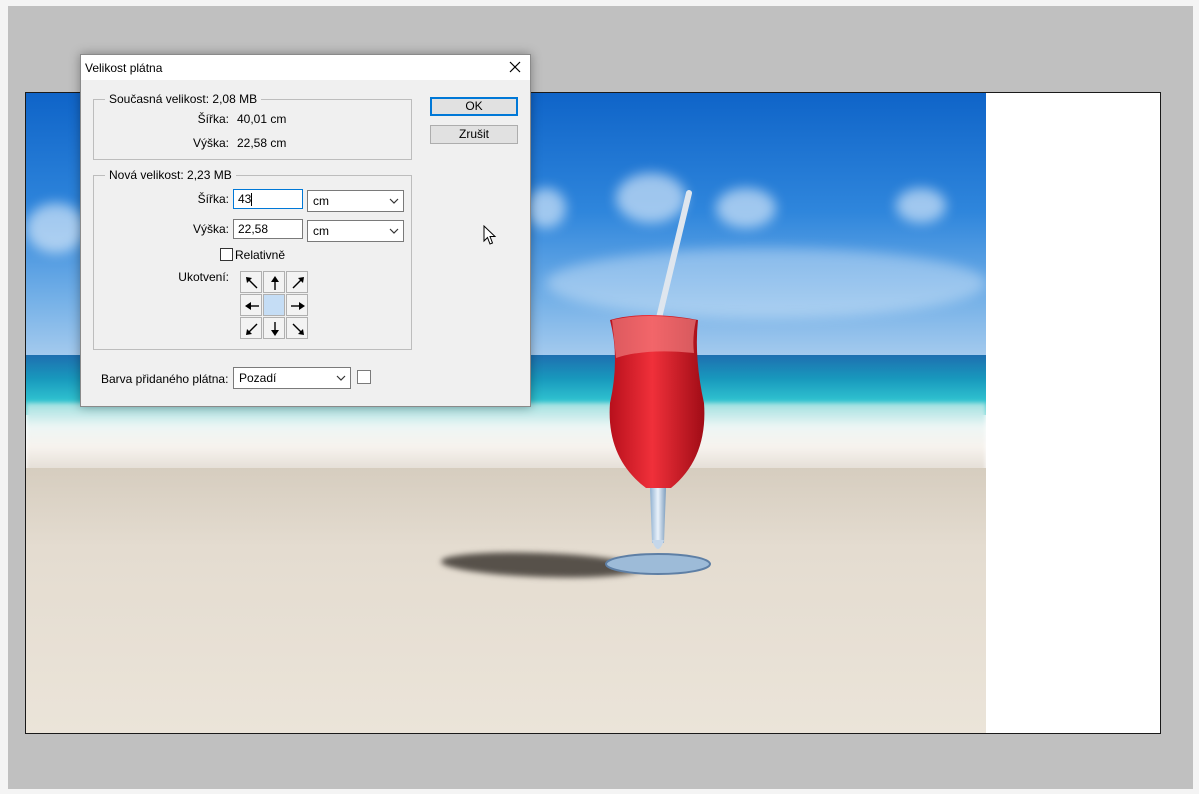 This screenshot has width=1199, height=794. What do you see at coordinates (213, 199) in the screenshot?
I see `new-width-label: Šířka:` at bounding box center [213, 199].